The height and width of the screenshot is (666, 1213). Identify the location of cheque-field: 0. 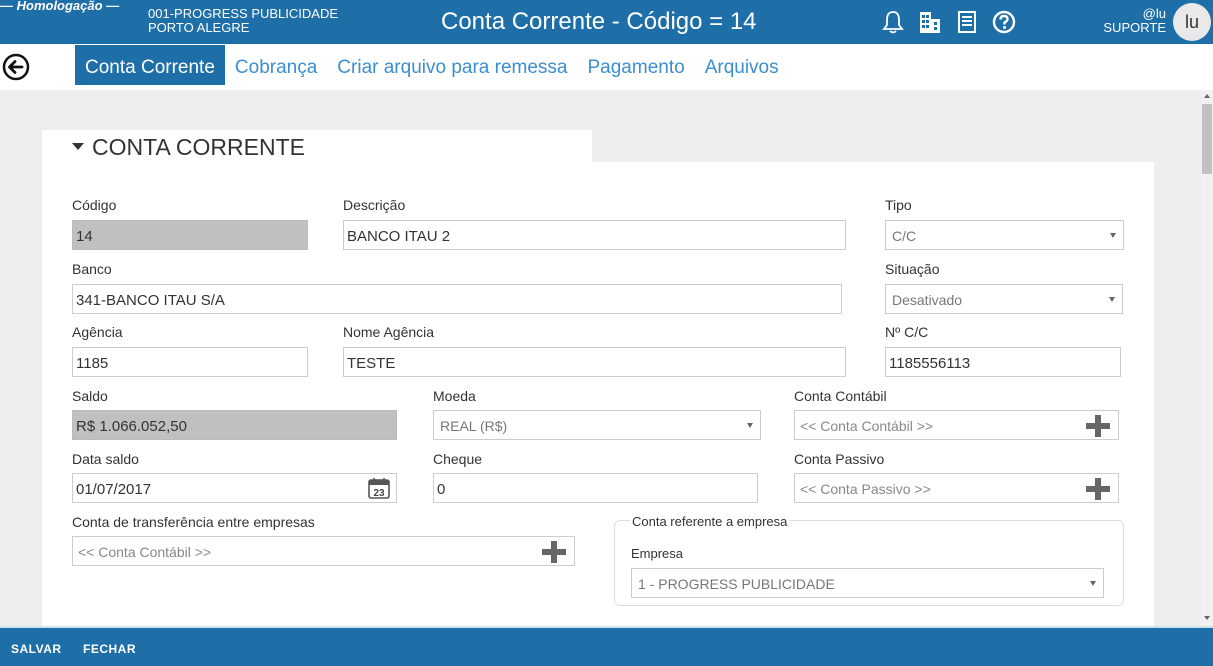
(595, 488).